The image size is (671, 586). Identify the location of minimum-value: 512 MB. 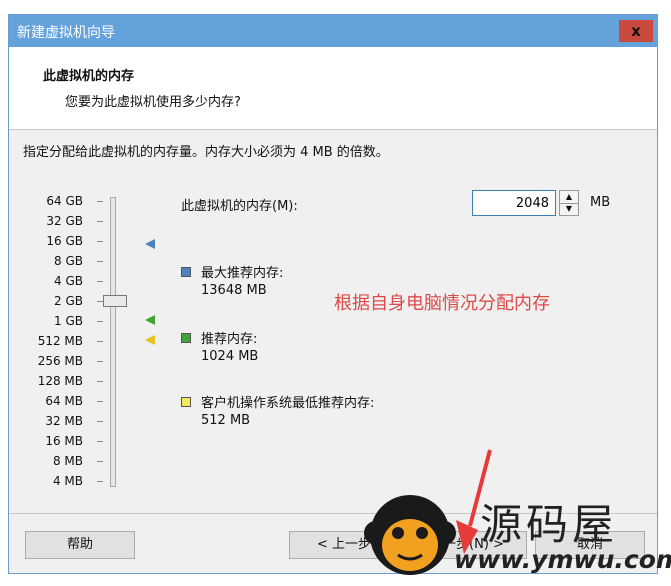
(226, 420).